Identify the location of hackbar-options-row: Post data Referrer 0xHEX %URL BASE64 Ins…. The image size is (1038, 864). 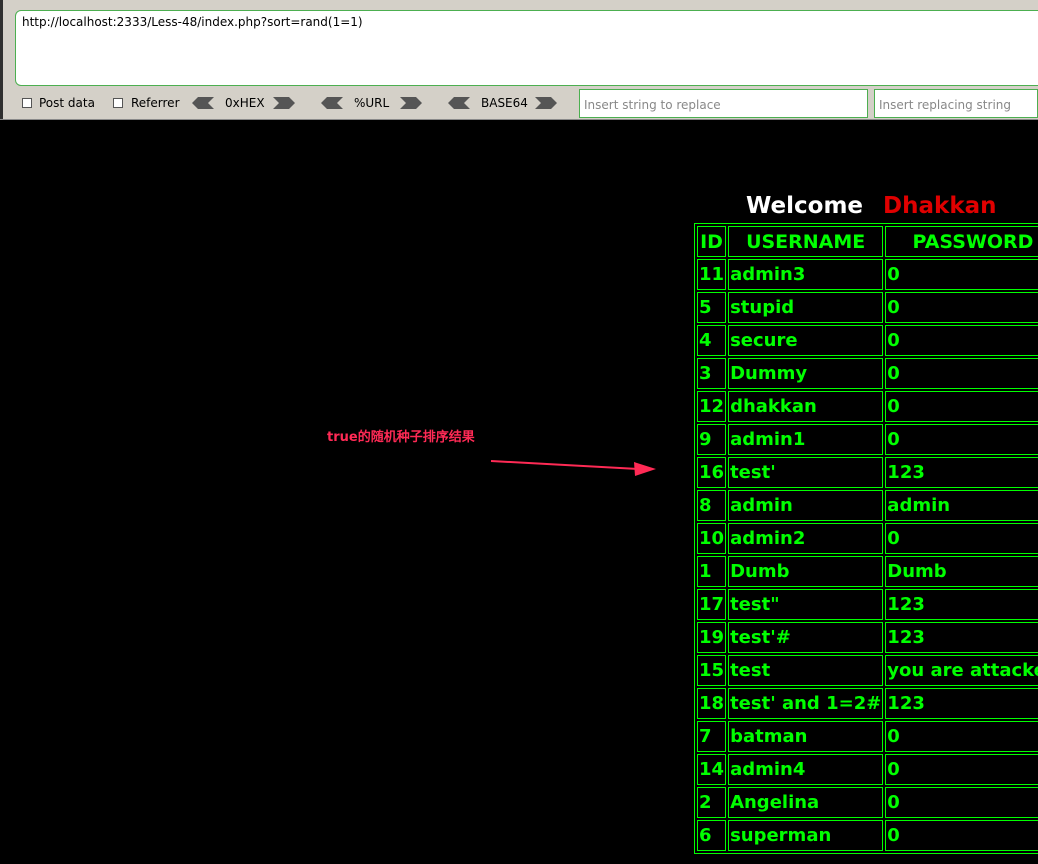
(519, 103).